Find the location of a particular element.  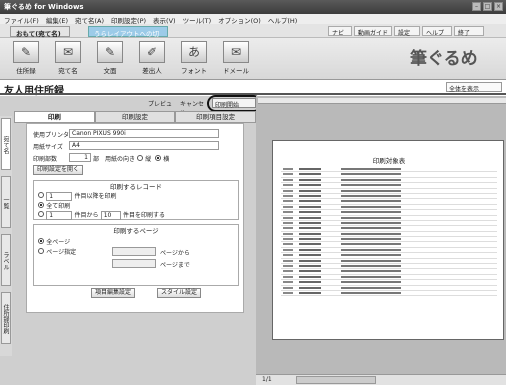

addressbook-icon: ✎ is located at coordinates (26, 52).